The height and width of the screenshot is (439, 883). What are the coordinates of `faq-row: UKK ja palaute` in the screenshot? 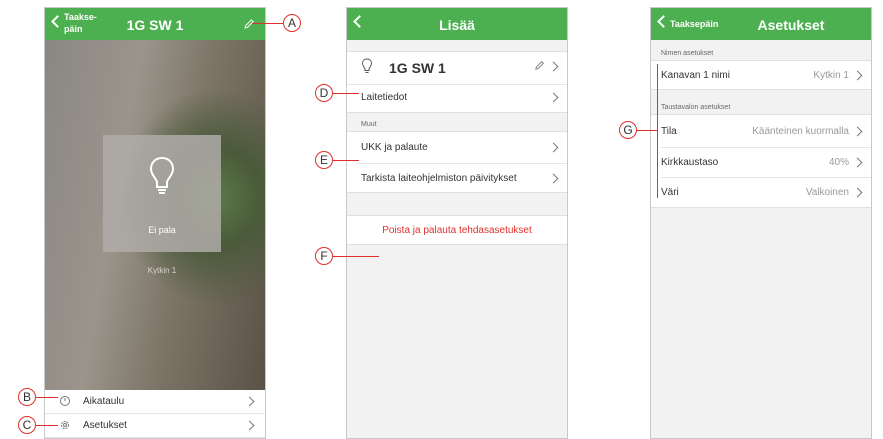 It's located at (457, 147).